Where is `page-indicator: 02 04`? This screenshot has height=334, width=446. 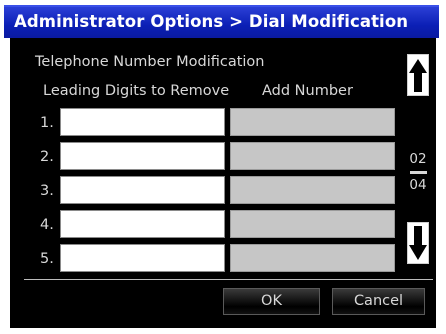 page-indicator: 02 04 is located at coordinates (418, 172).